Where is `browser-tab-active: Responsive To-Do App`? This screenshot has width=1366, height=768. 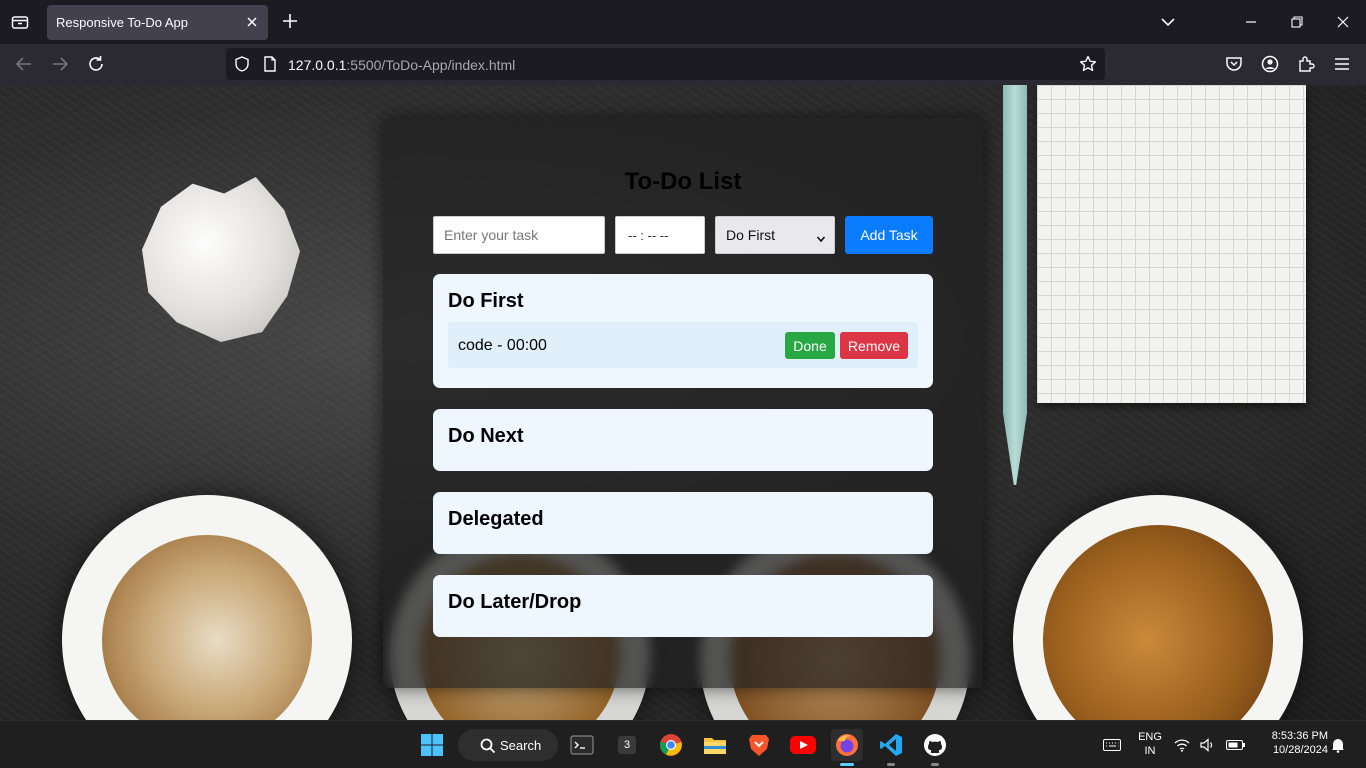 browser-tab-active: Responsive To-Do App is located at coordinates (157, 22).